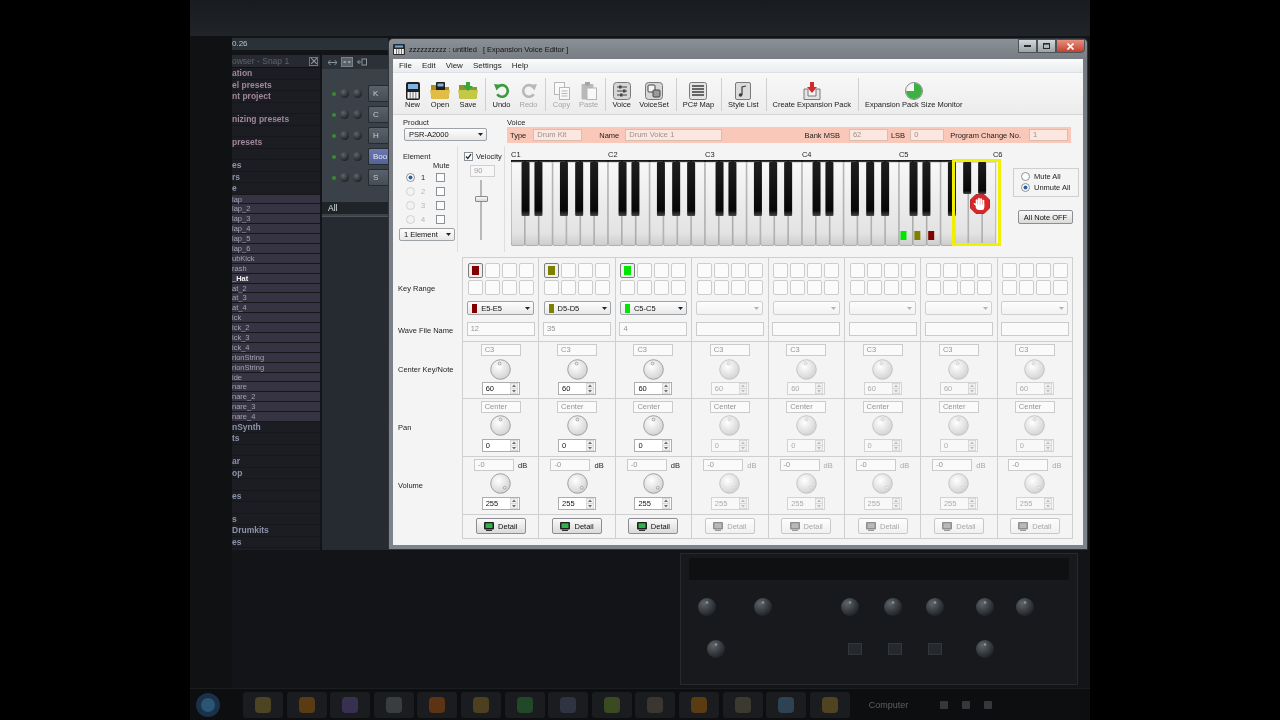 This screenshot has height=720, width=1280. What do you see at coordinates (276, 97) in the screenshot?
I see `browser-item: nt project` at bounding box center [276, 97].